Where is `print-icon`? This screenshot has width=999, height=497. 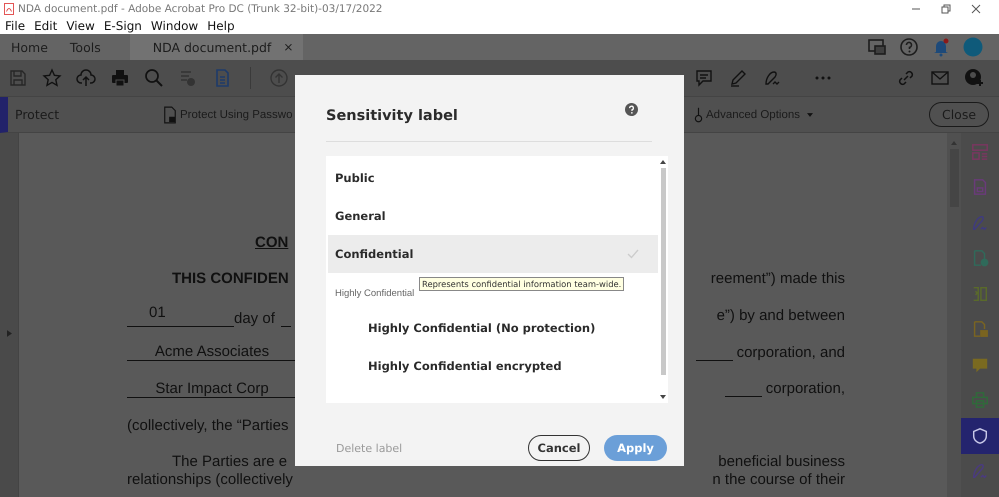 print-icon is located at coordinates (120, 78).